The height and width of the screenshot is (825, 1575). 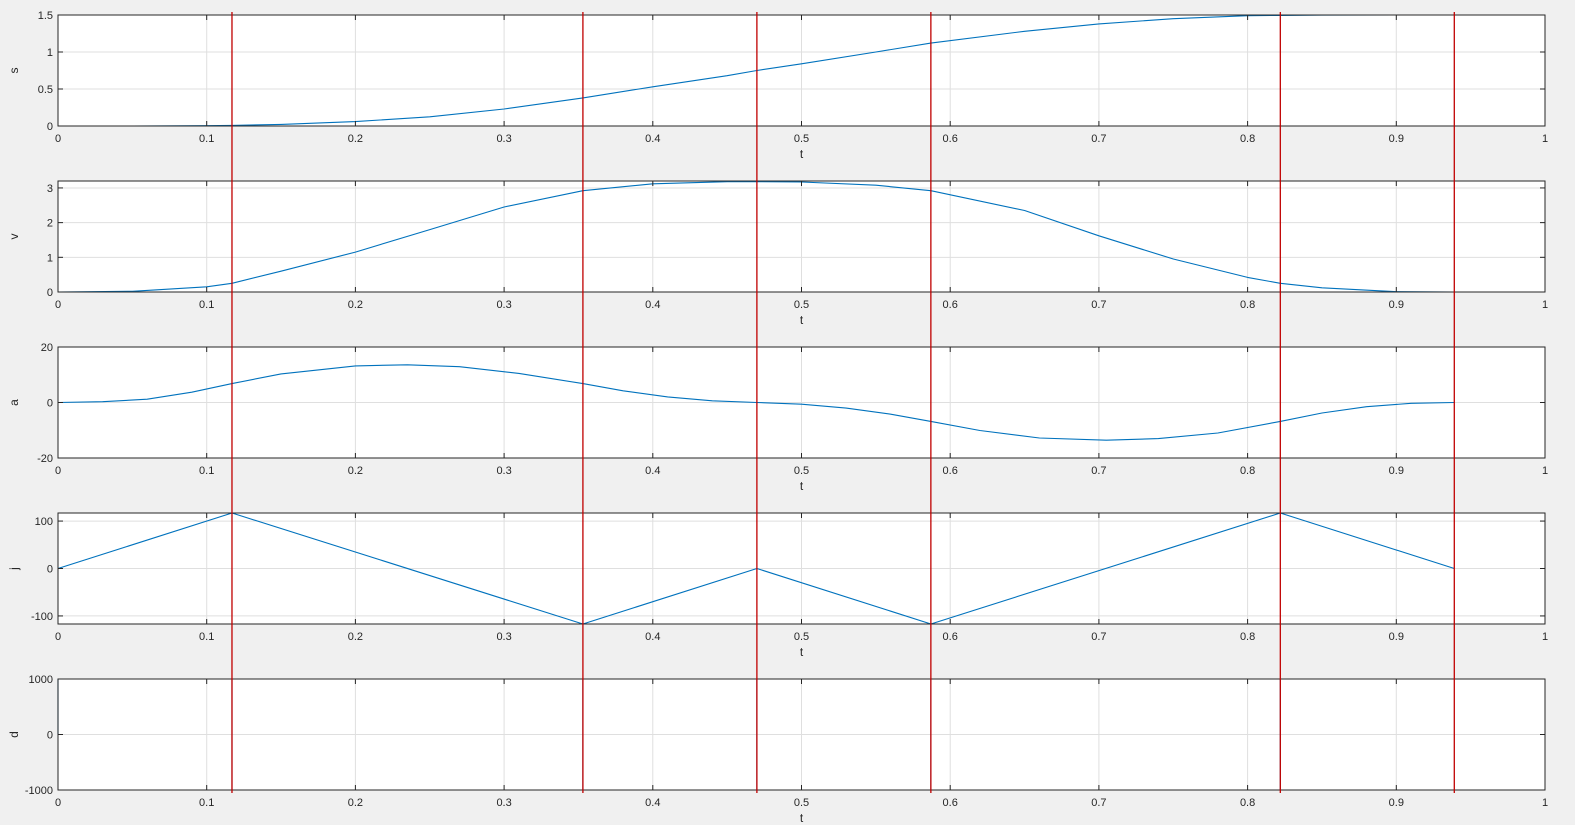 I want to click on y-axis-label: s, so click(x=14, y=71).